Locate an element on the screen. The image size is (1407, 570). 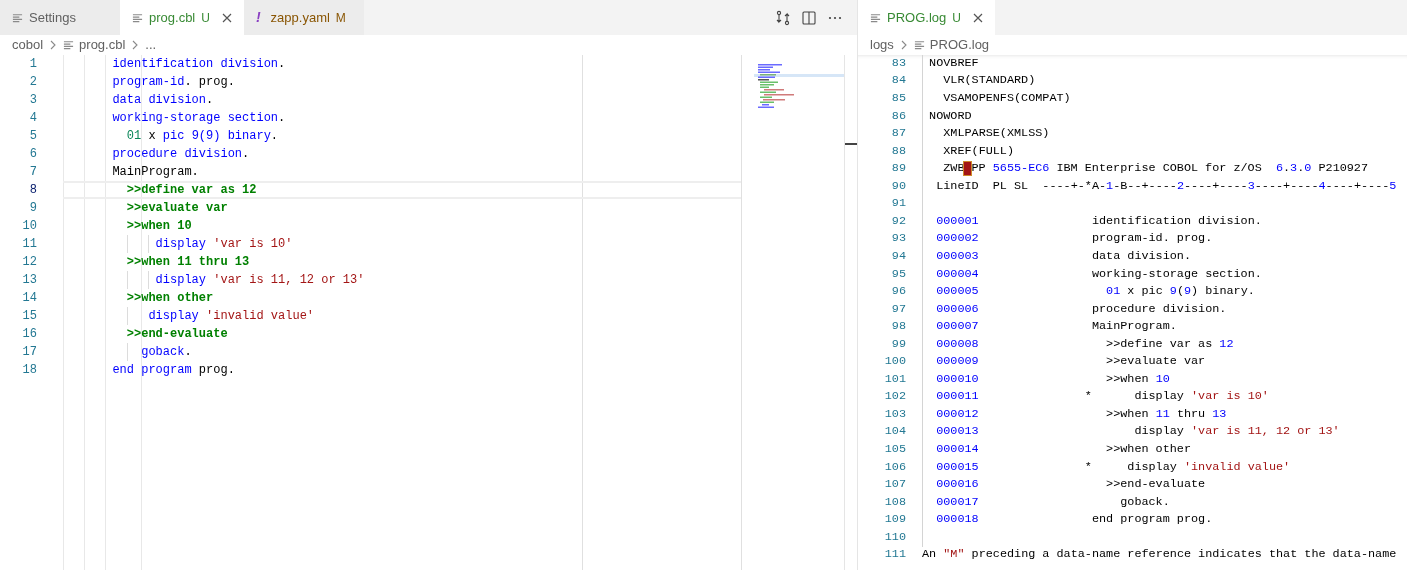
line-number: 10 is located at coordinates (29, 226).